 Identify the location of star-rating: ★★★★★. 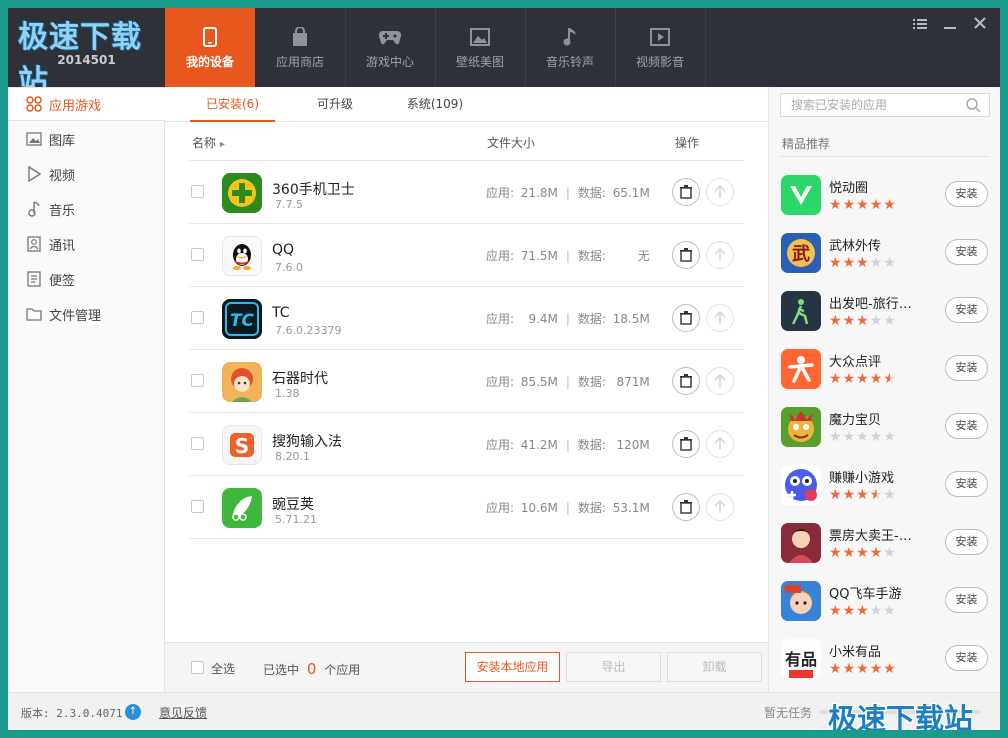
(863, 669).